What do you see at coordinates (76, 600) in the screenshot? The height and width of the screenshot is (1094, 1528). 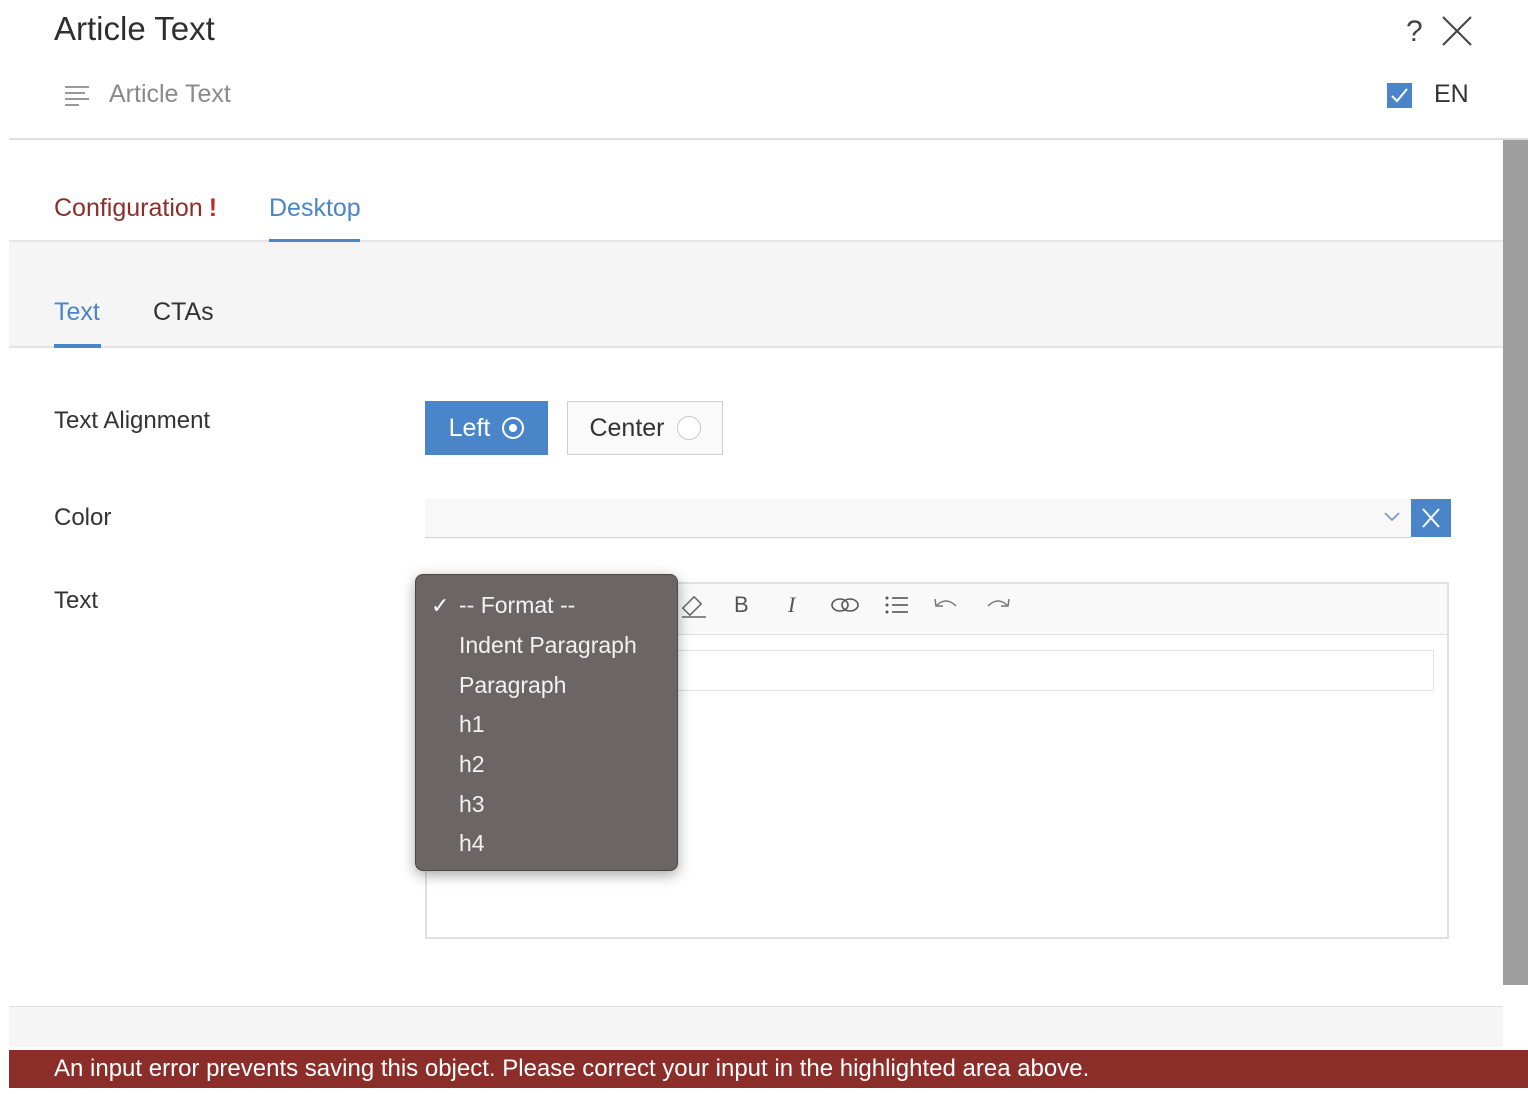 I see `text-label: Text` at bounding box center [76, 600].